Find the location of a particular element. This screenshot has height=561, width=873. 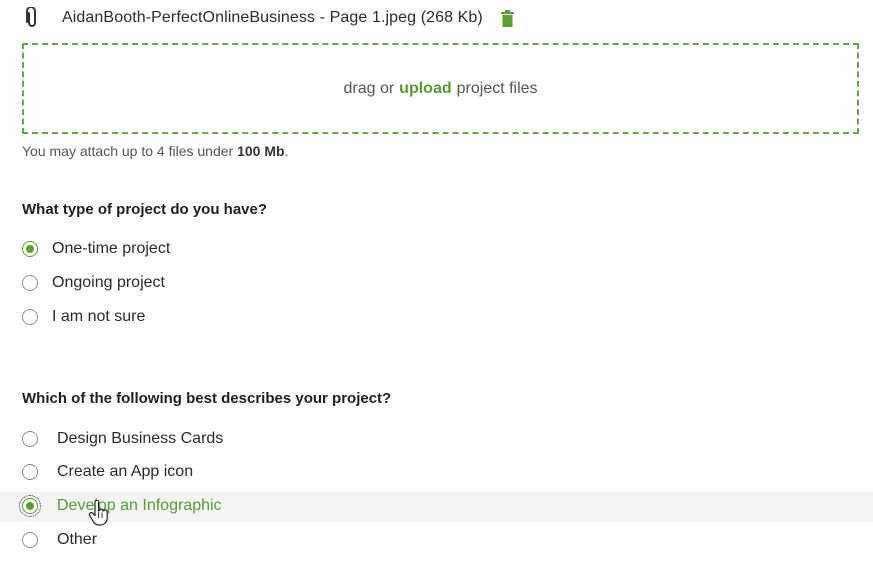

option-label: Develop an Infographic is located at coordinates (139, 505).